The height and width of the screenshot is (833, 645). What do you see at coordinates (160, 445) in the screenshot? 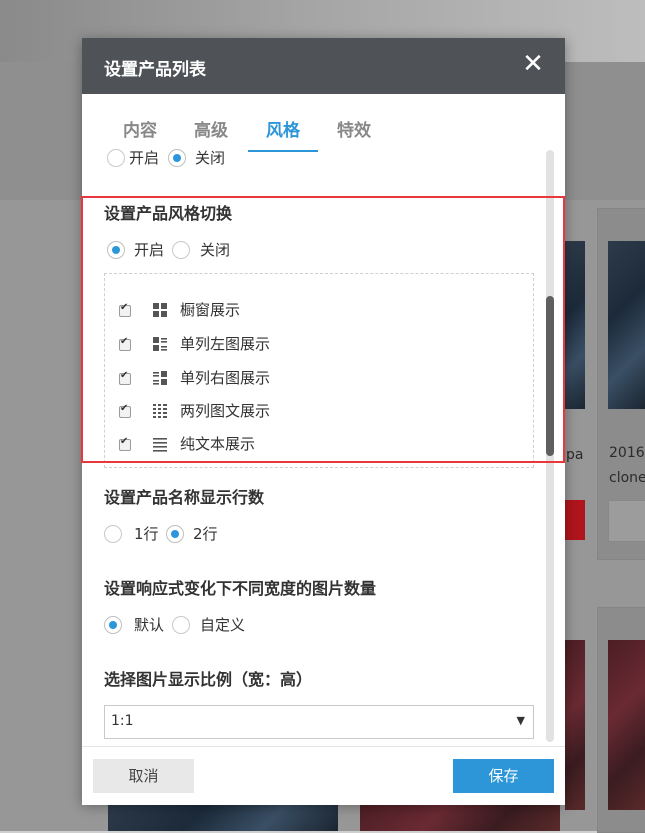
I see `text-lines-icon` at bounding box center [160, 445].